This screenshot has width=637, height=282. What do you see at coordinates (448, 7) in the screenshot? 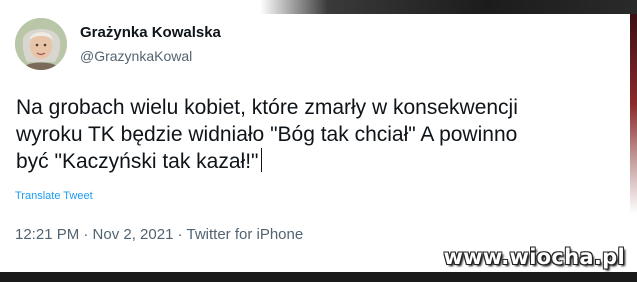
I see `top-blurred-strip` at bounding box center [448, 7].